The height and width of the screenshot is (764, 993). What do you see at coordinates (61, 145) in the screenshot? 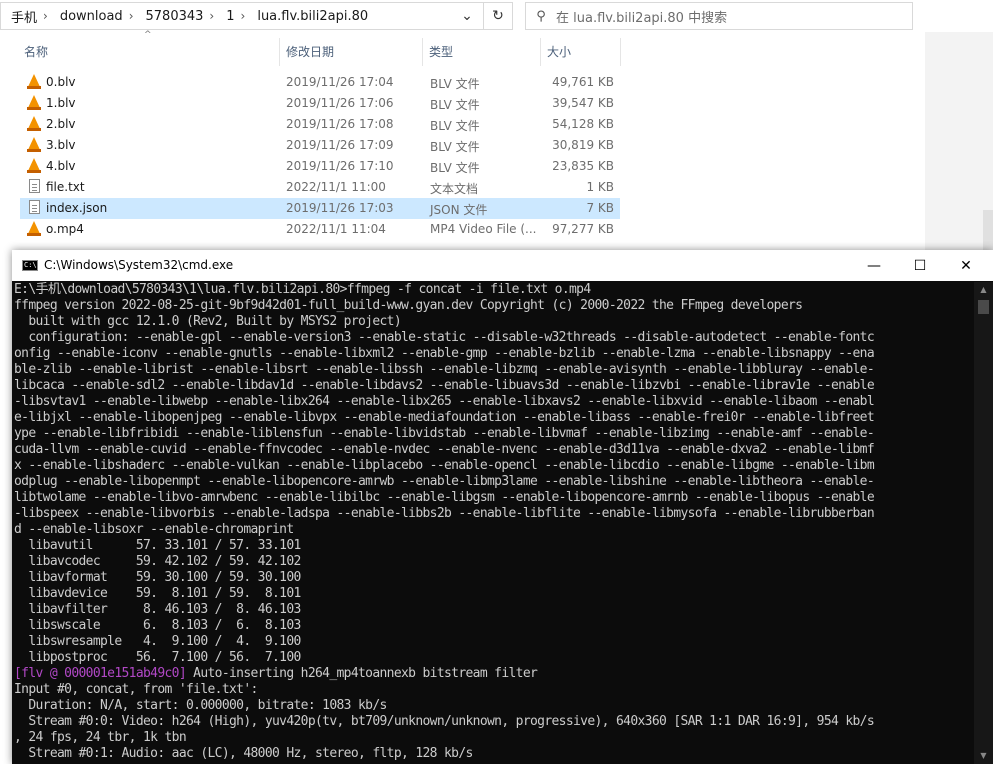
I see `file-name: 3.blv` at bounding box center [61, 145].